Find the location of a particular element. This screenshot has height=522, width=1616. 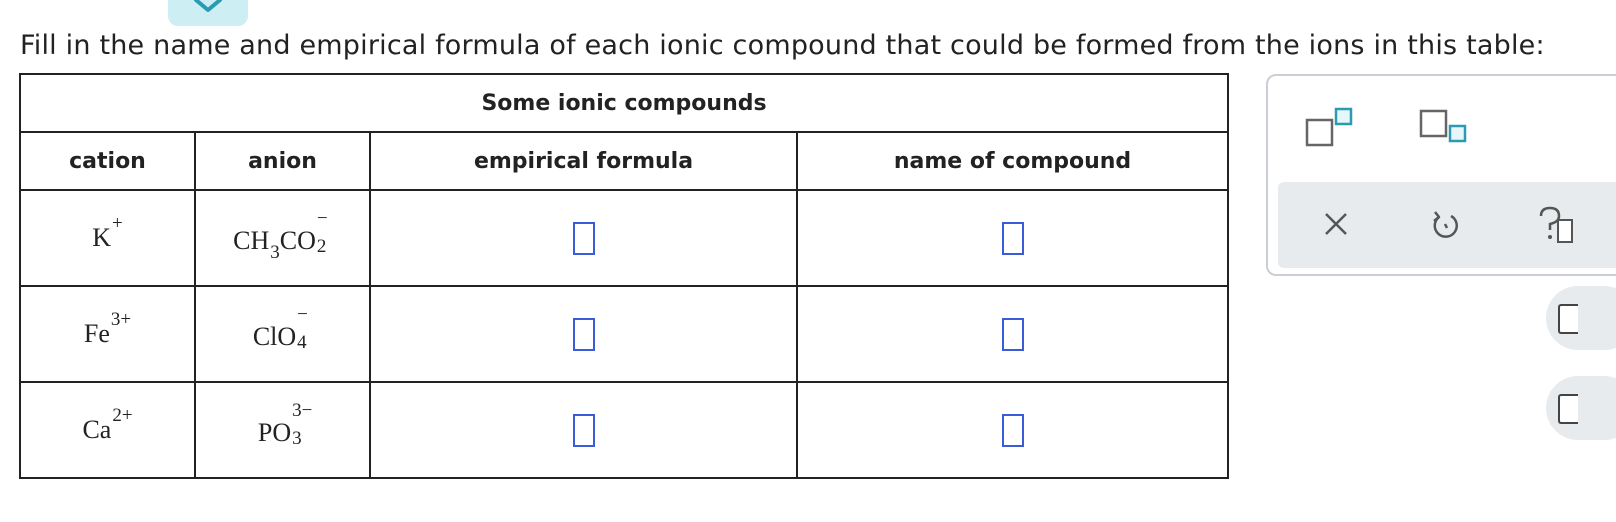

subscript-button is located at coordinates (1443, 131).